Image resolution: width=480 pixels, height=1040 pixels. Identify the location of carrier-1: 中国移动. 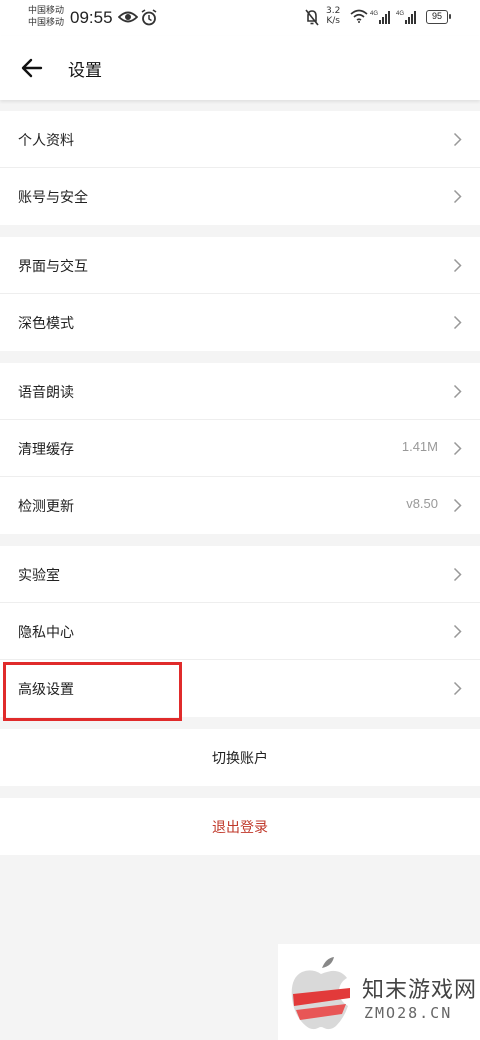
(46, 11).